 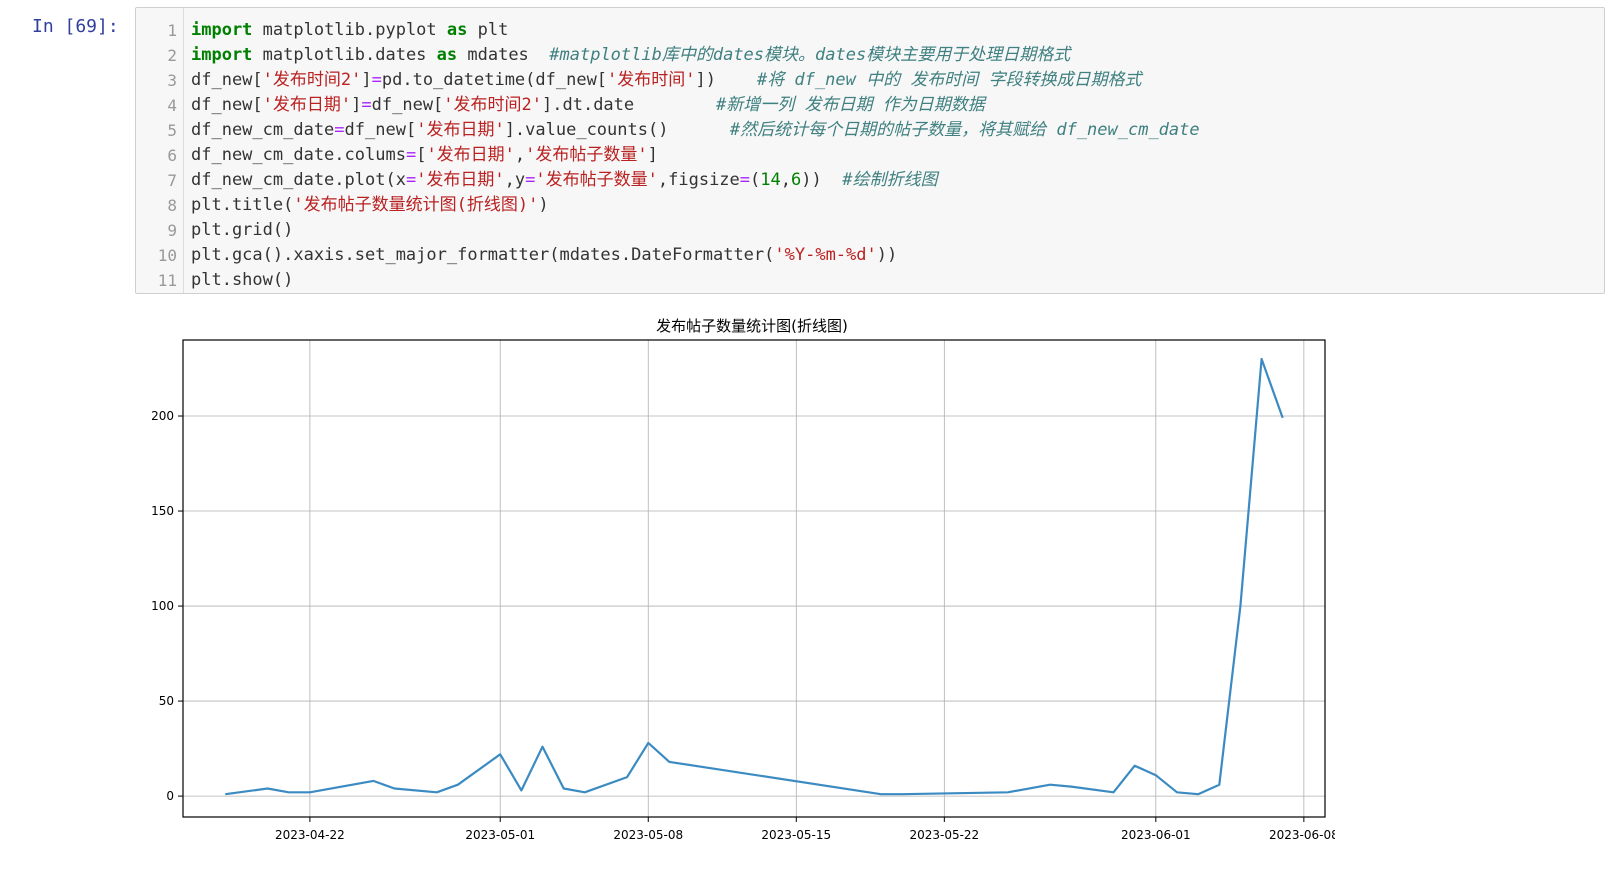 I want to click on code-token: (, so click(x=755, y=180).